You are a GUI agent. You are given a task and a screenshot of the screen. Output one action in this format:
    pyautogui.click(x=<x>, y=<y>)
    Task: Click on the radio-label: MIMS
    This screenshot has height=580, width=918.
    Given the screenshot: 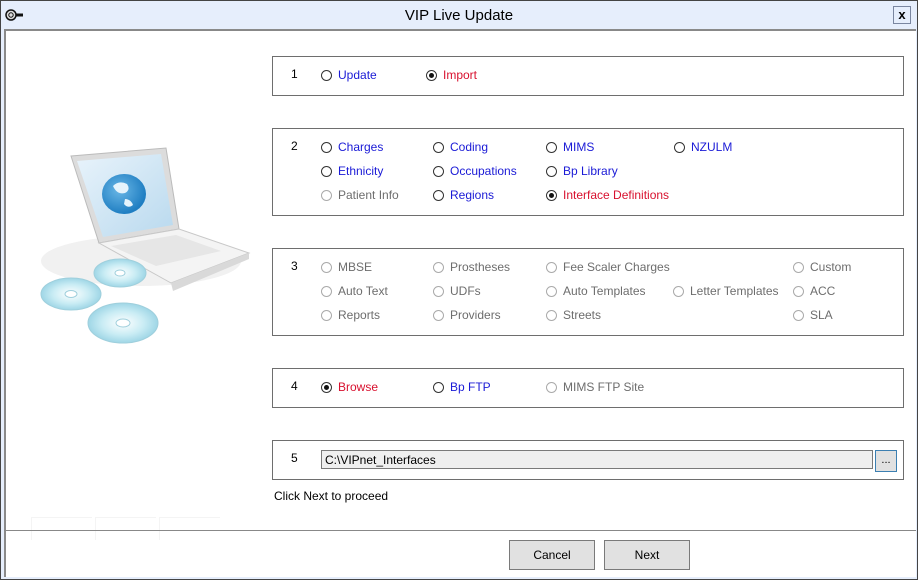 What is the action you would take?
    pyautogui.click(x=579, y=147)
    